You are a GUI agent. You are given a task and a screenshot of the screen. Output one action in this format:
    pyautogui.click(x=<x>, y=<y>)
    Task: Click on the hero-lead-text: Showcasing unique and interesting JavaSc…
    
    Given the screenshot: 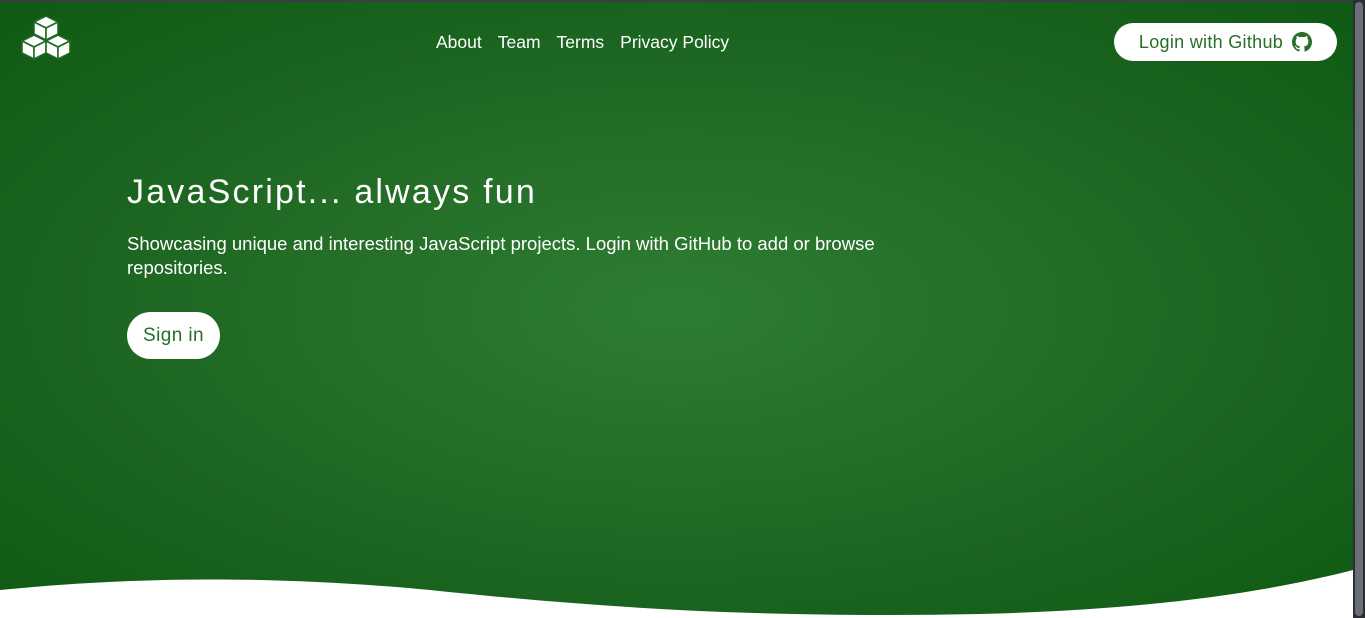 What is the action you would take?
    pyautogui.click(x=501, y=255)
    